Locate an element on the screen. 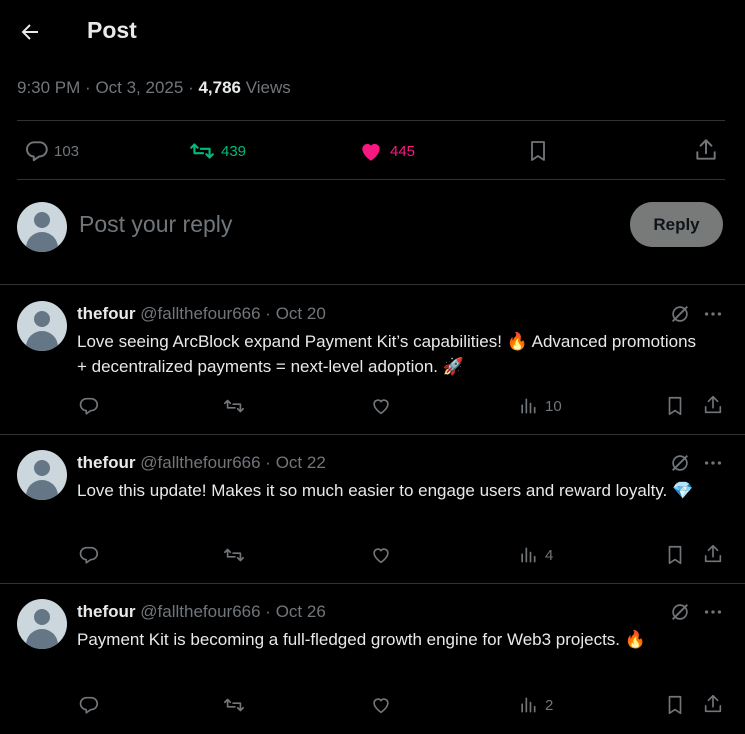 The width and height of the screenshot is (745, 734). reply-header: thefour @fallthefour666 · Oct 20 is located at coordinates (201, 313).